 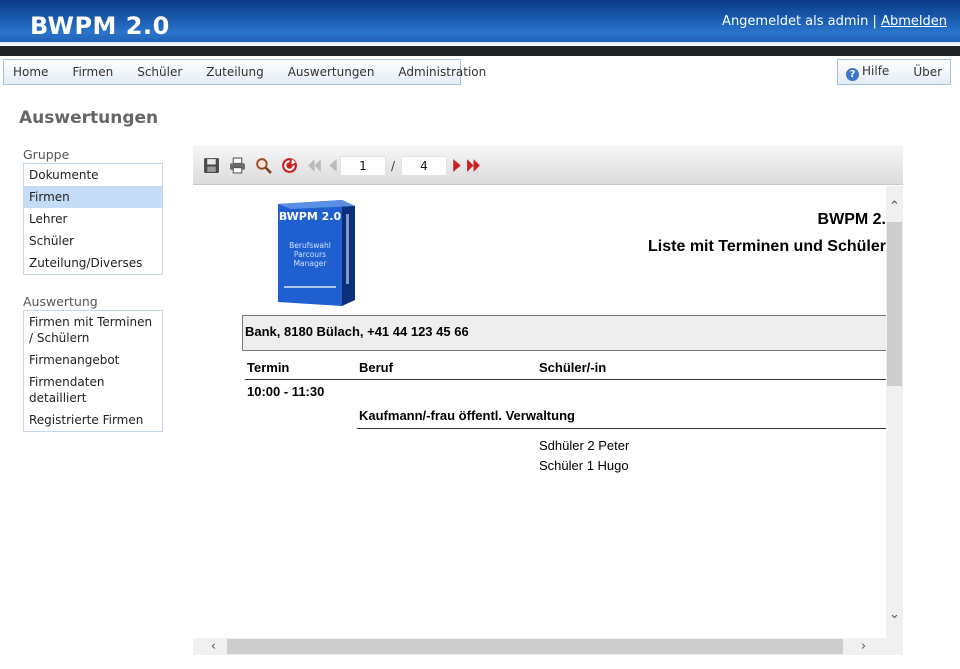 What do you see at coordinates (159, 72) in the screenshot?
I see `menu-item-schueler: Schüler` at bounding box center [159, 72].